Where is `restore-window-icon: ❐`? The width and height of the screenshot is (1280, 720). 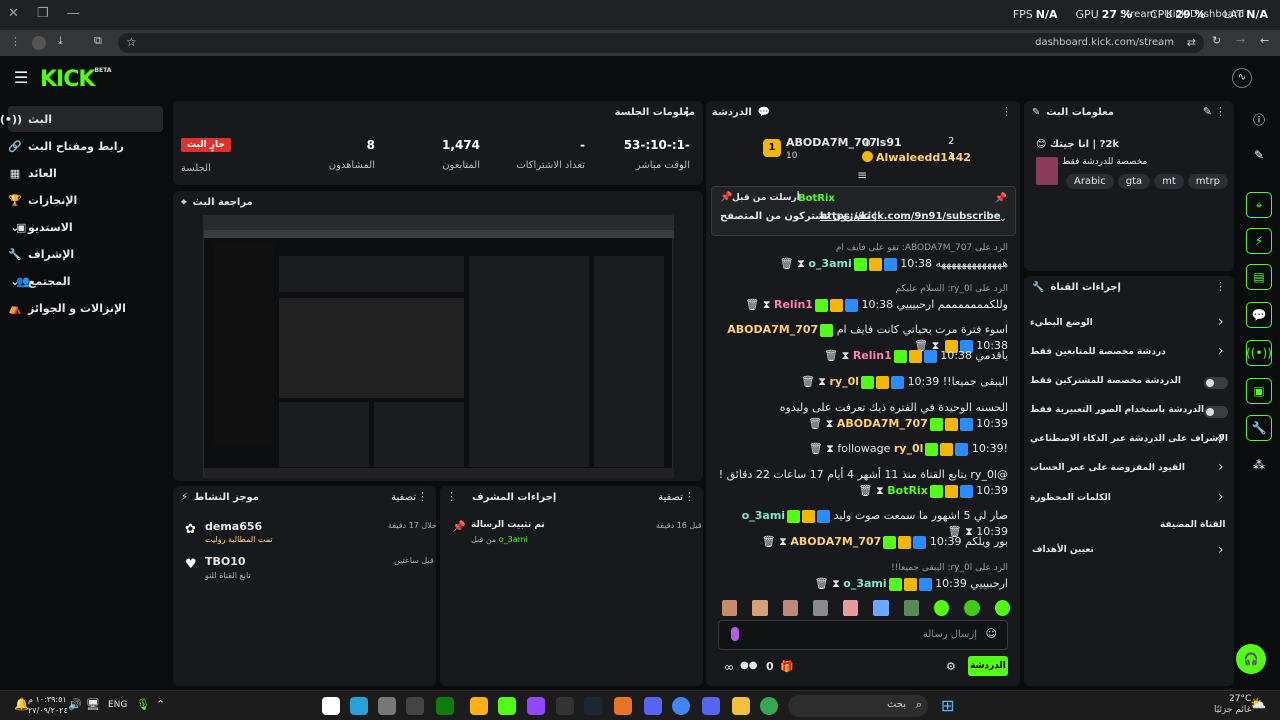 restore-window-icon: ❐ is located at coordinates (43, 13).